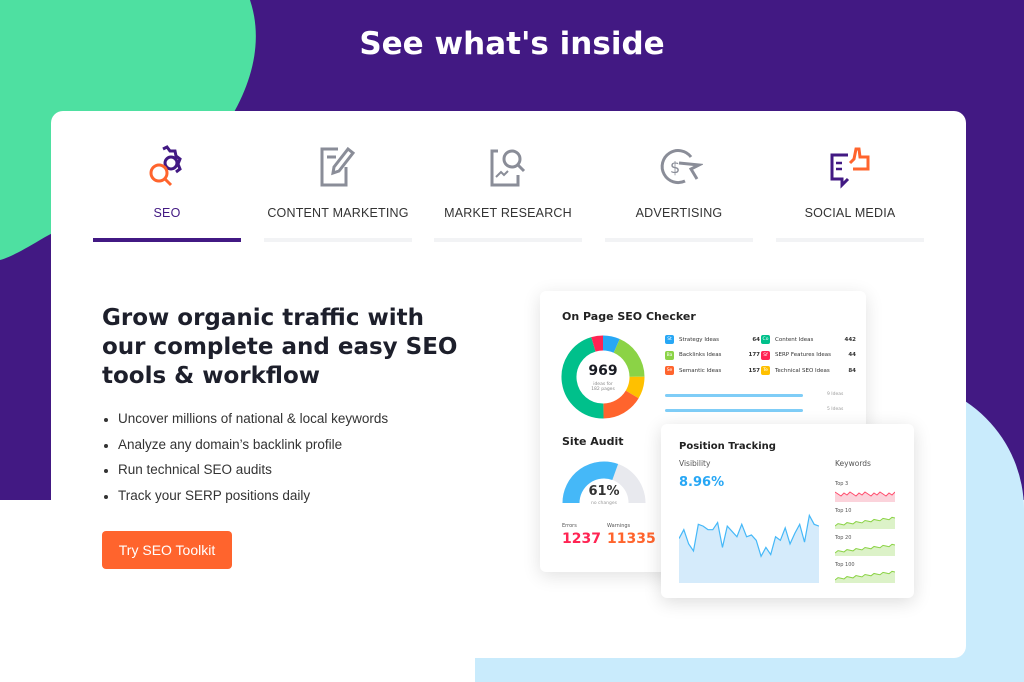  I want to click on ideas-pages: 182 pages, so click(603, 389).